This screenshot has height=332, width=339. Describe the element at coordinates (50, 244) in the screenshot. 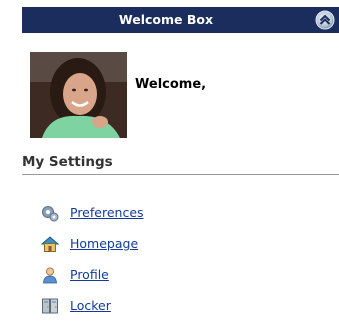

I see `house-icon` at that location.